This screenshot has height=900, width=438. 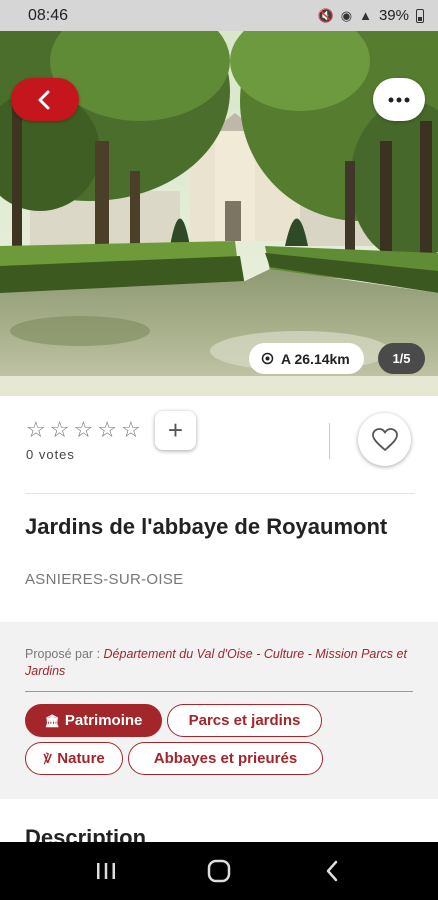 I want to click on distance-badge: A 26.14km, so click(x=306, y=358).